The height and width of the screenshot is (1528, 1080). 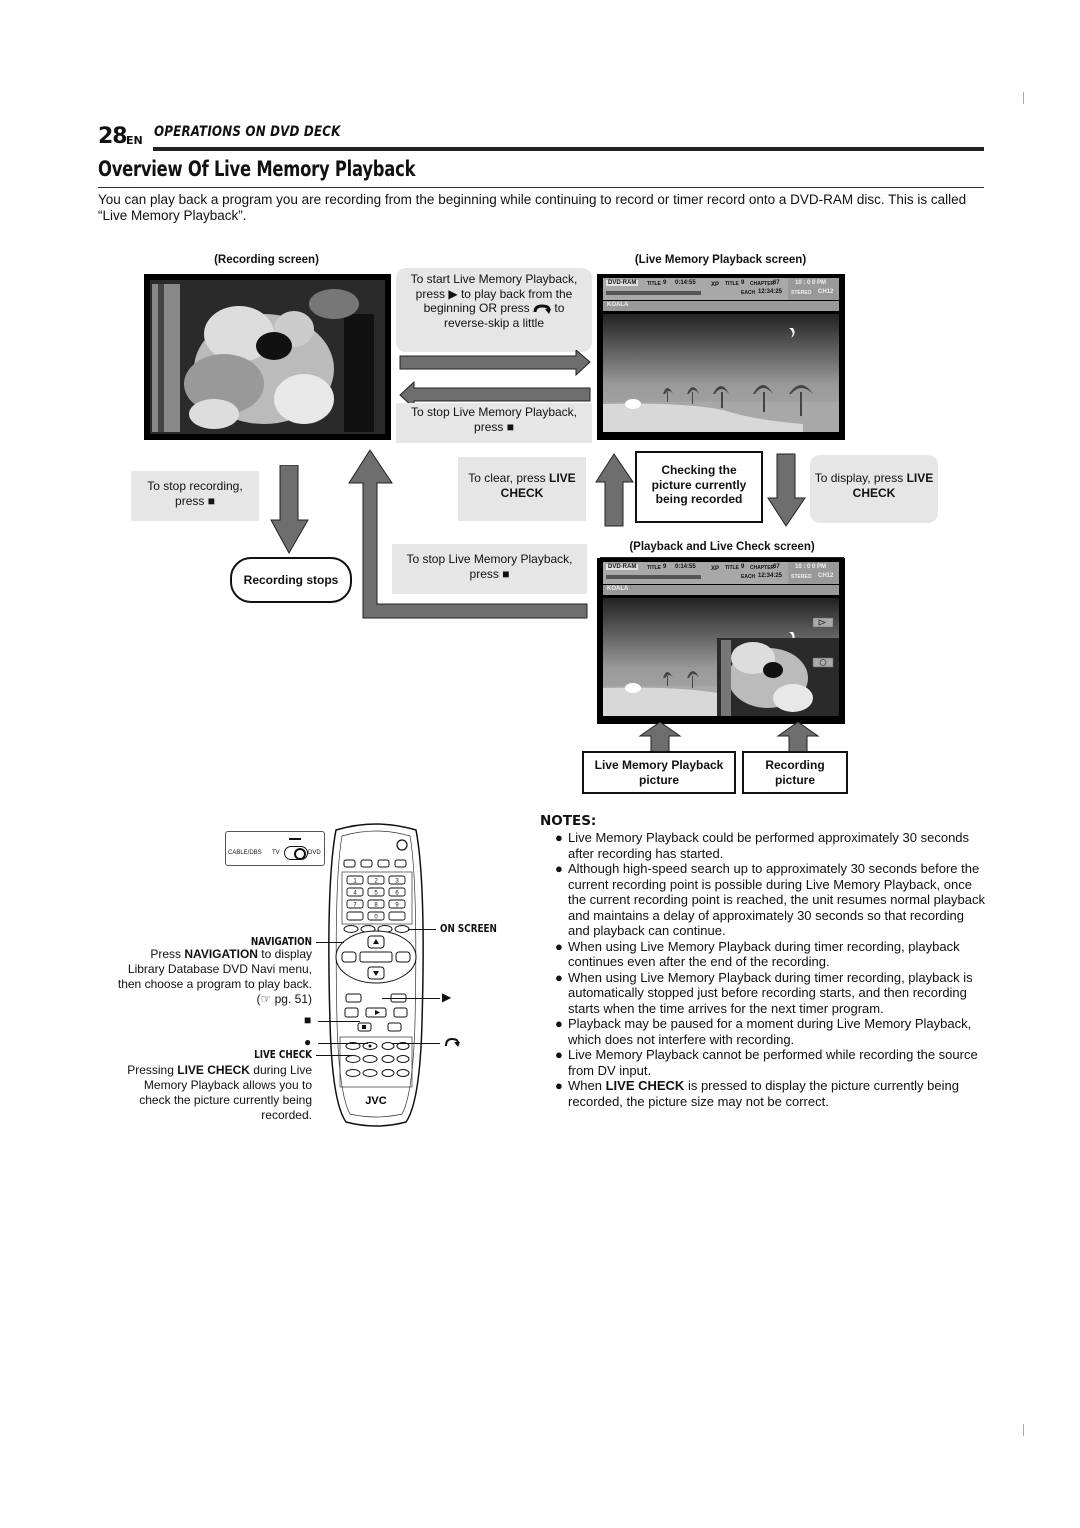 I want to click on text-segment: to display, so click(x=286, y=954).